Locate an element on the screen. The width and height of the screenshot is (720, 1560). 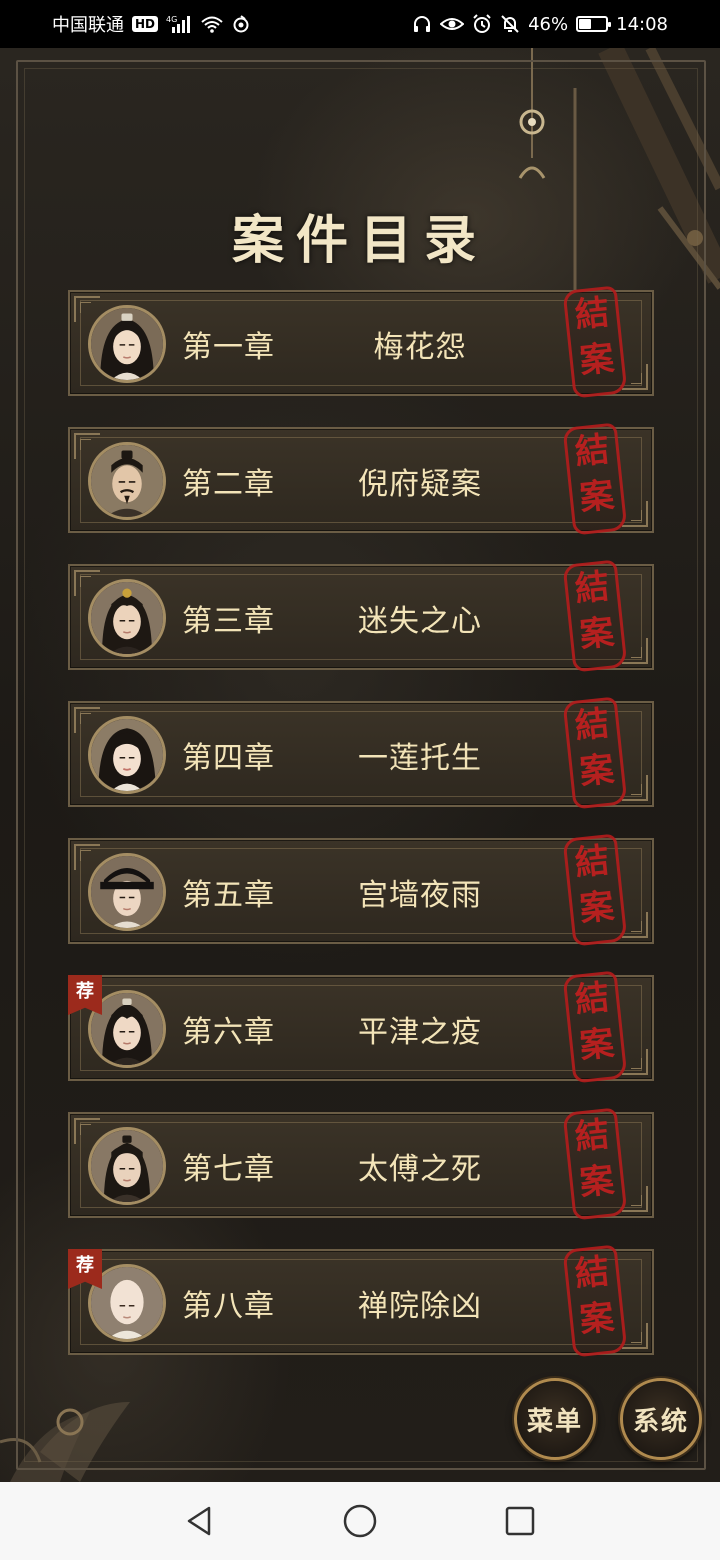
chapter-6-closed-seal: 結案 is located at coordinates (595, 1027).